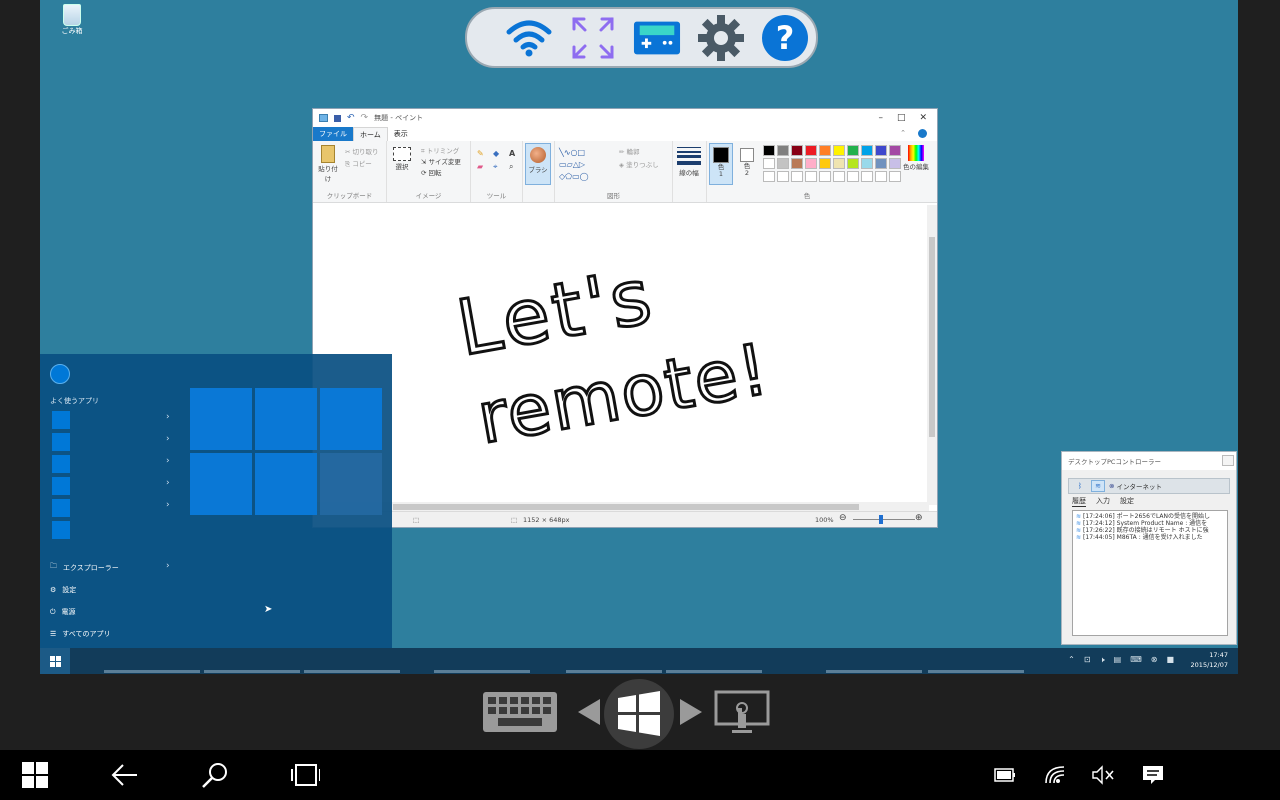 Image resolution: width=1280 pixels, height=800 pixels. I want to click on redo-quick-icon: ↷, so click(365, 118).